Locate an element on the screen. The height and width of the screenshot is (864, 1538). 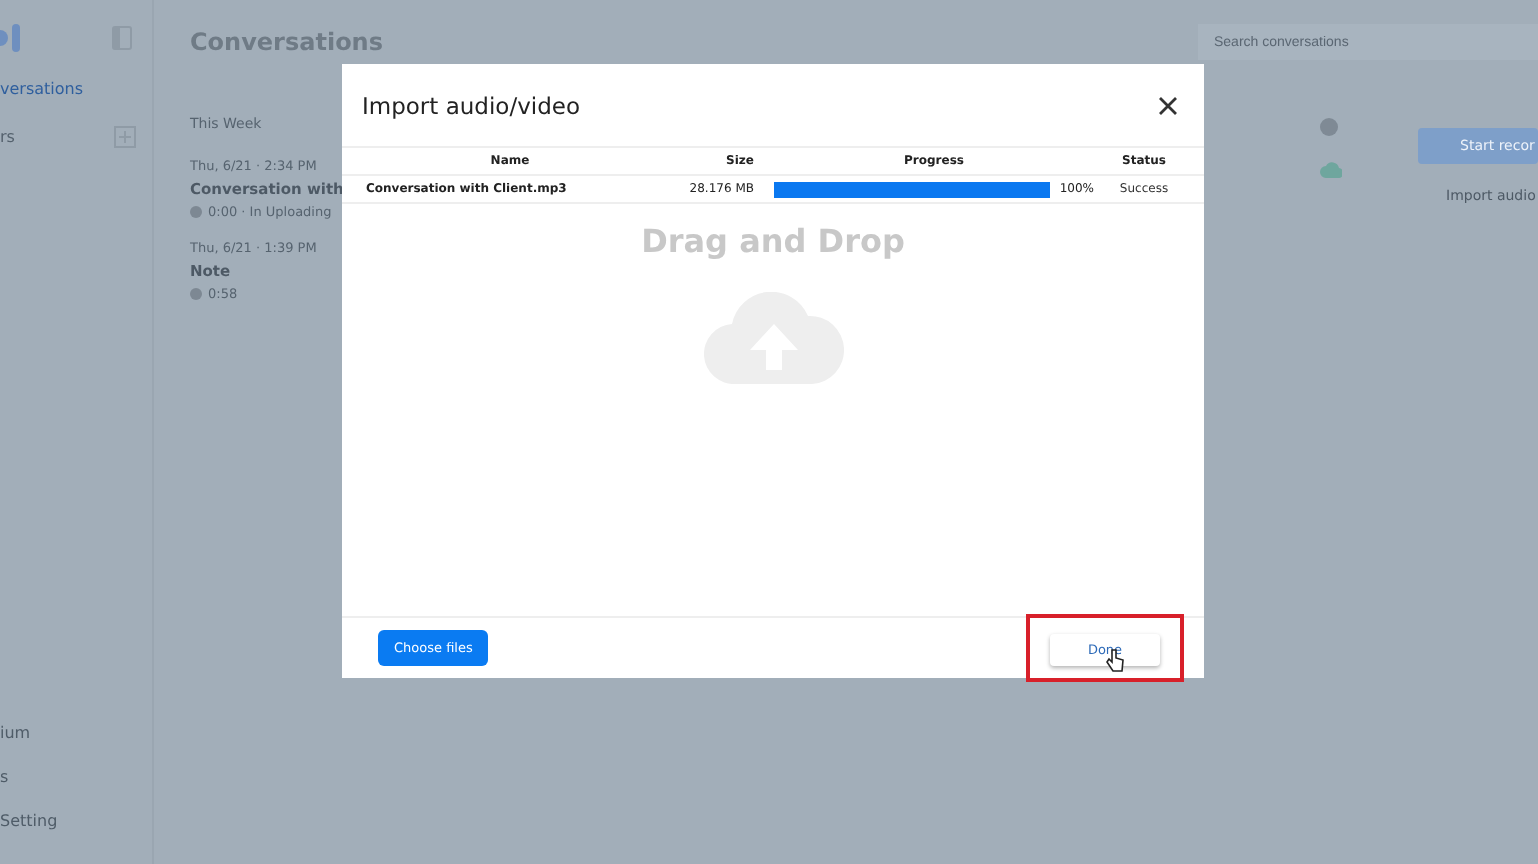
info-icon is located at coordinates (1329, 127).